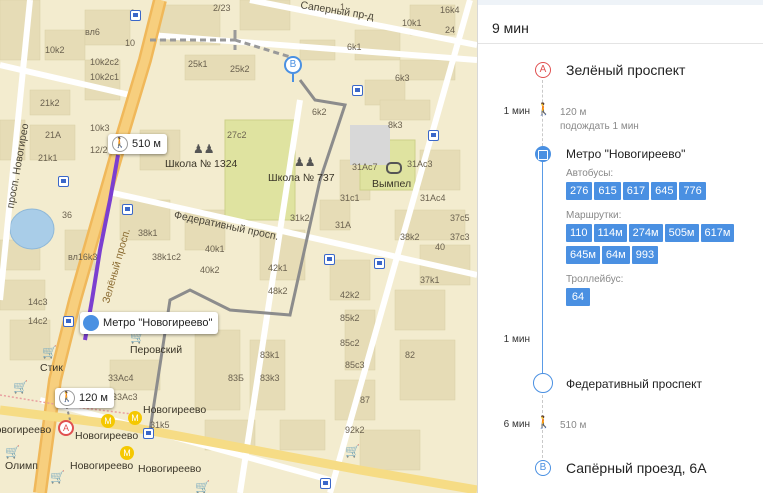 Image resolution: width=763 pixels, height=493 pixels. Describe the element at coordinates (636, 468) in the screenshot. I see `stop-b-name: Сапёрный проезд, 6А` at that location.